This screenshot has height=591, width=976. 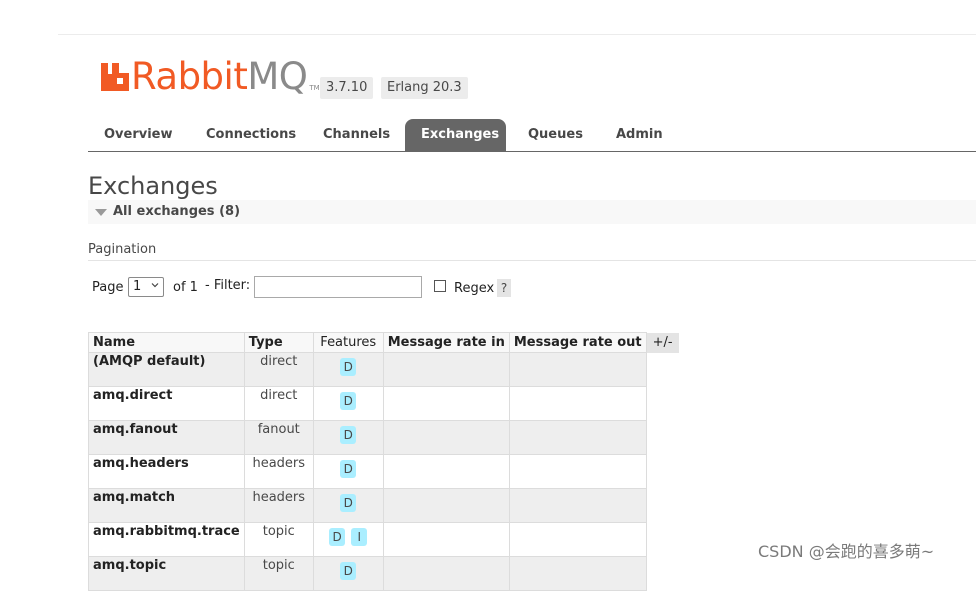 I want to click on column-header-type: Type, so click(x=278, y=342).